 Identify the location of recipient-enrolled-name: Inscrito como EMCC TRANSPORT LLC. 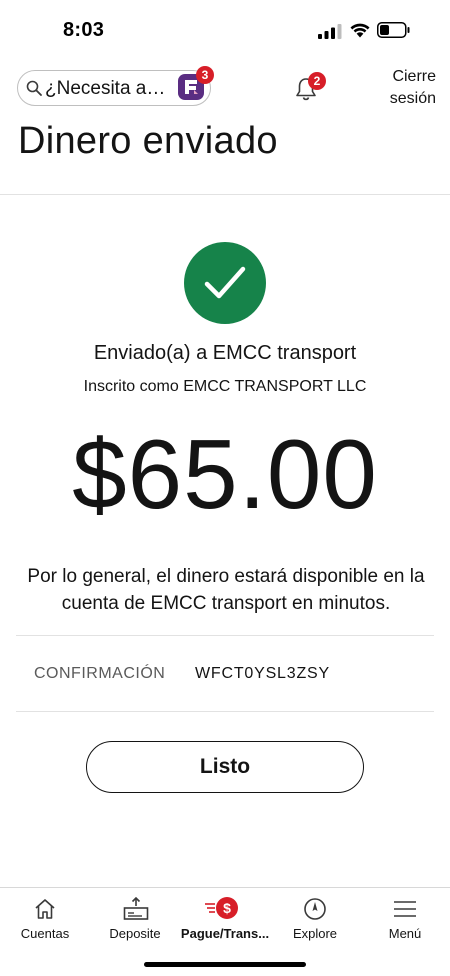
(225, 386).